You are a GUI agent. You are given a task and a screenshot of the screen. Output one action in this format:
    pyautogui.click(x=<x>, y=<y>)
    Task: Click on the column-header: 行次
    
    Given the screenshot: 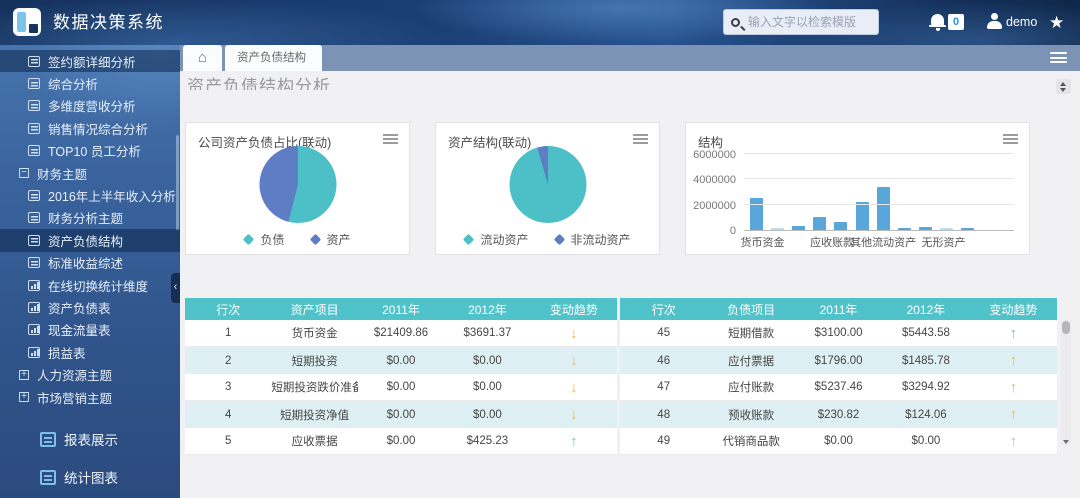 What is the action you would take?
    pyautogui.click(x=663, y=309)
    